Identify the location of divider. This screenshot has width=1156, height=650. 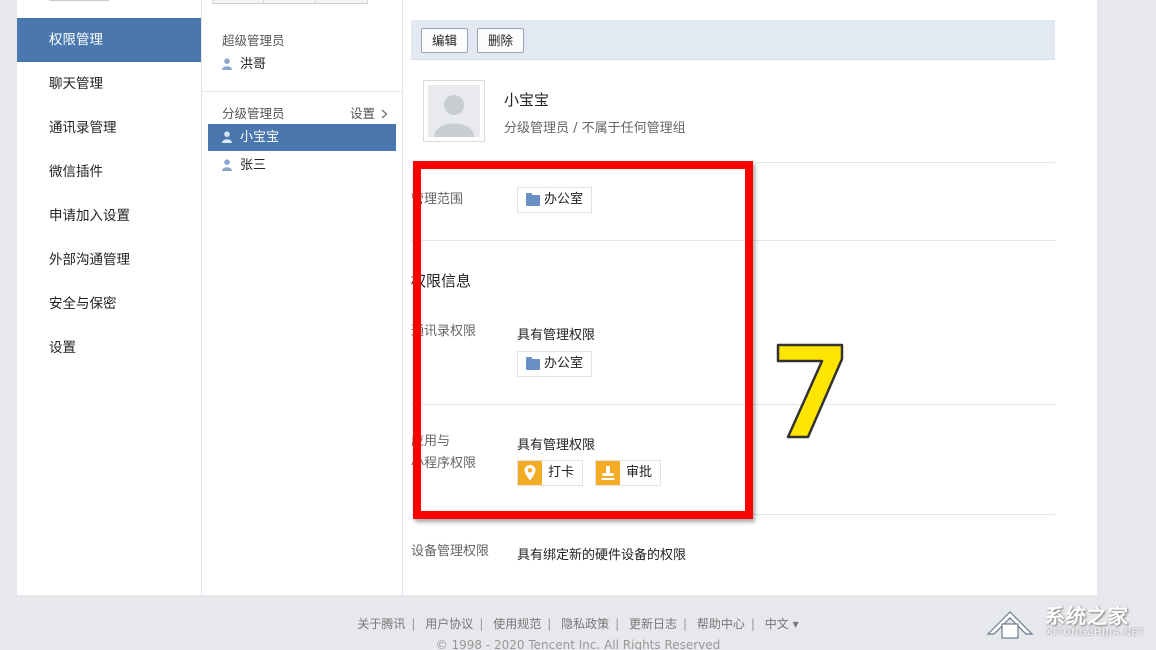
(302, 91).